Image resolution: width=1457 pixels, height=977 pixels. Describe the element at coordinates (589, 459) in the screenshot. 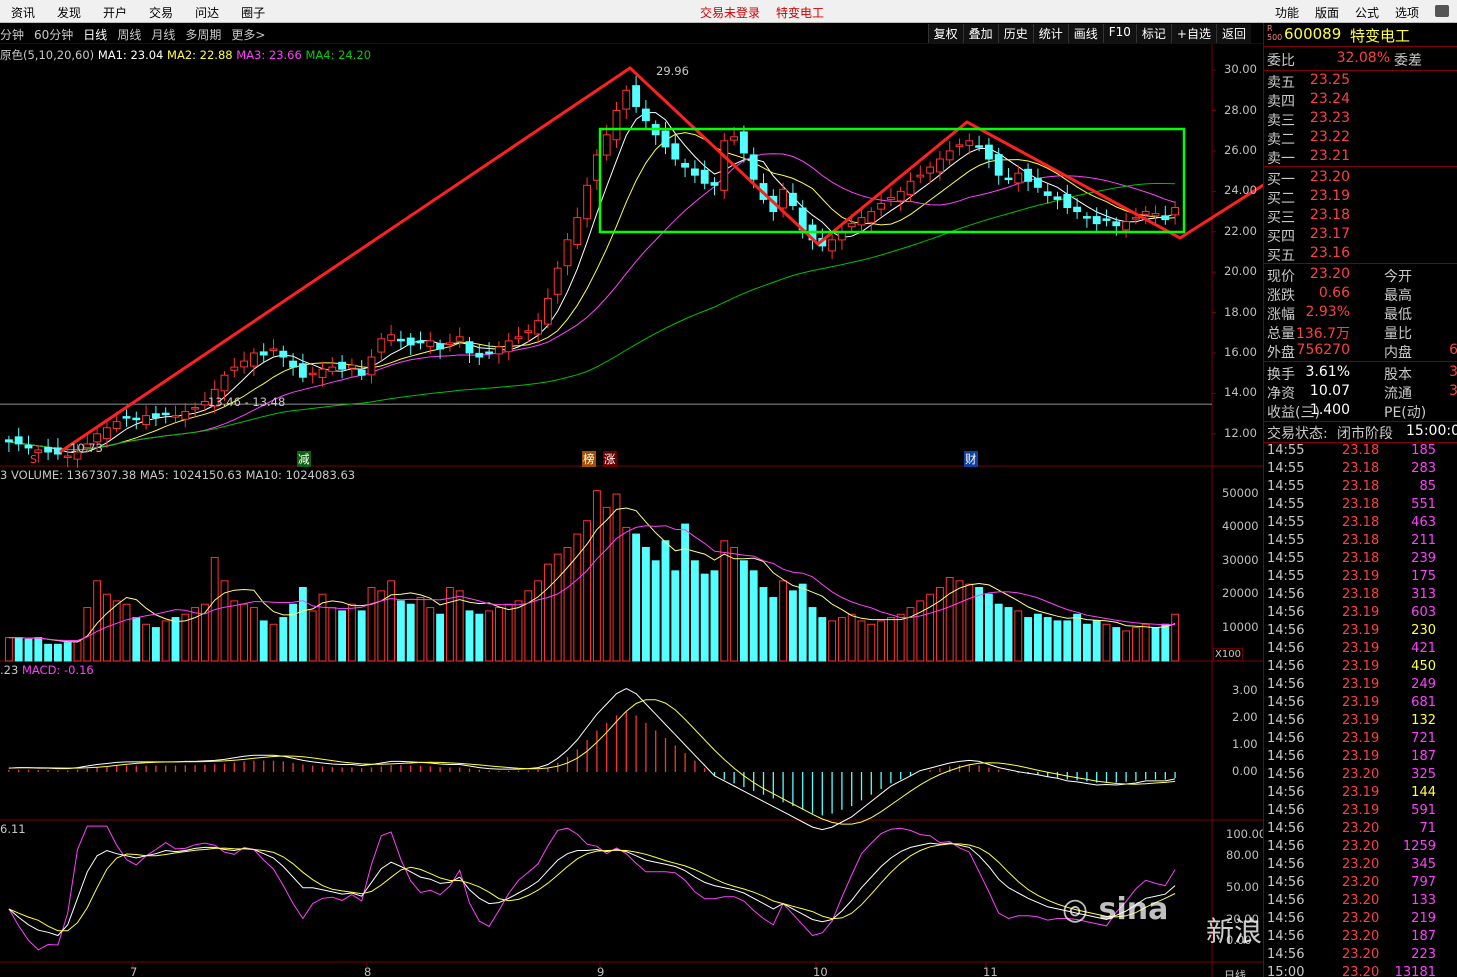

I see `event-marker-list: 榜` at that location.